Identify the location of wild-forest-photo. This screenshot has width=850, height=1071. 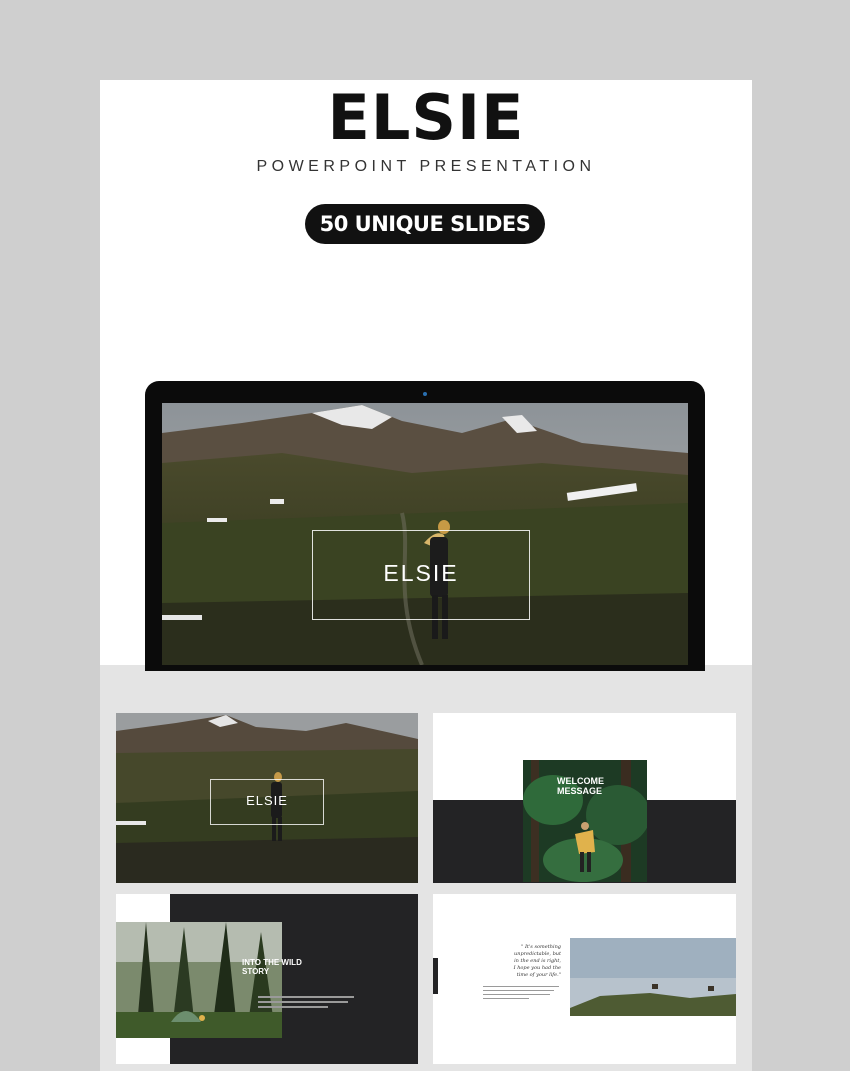
(199, 980).